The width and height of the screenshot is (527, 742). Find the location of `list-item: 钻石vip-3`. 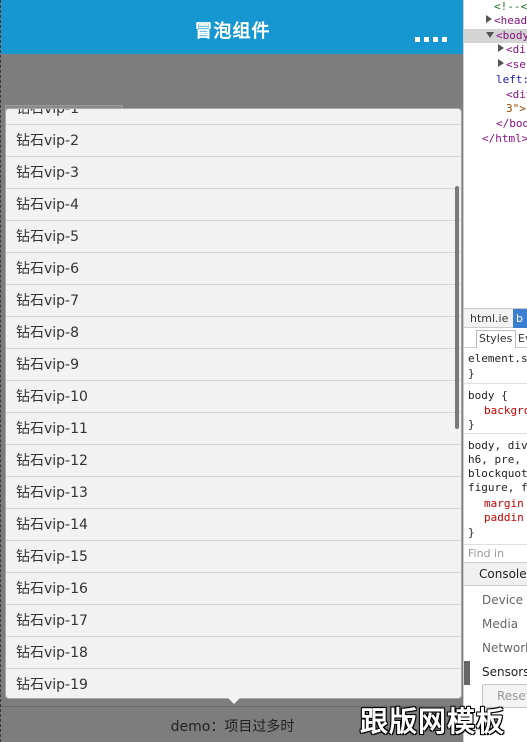

list-item: 钻石vip-3 is located at coordinates (233, 173).